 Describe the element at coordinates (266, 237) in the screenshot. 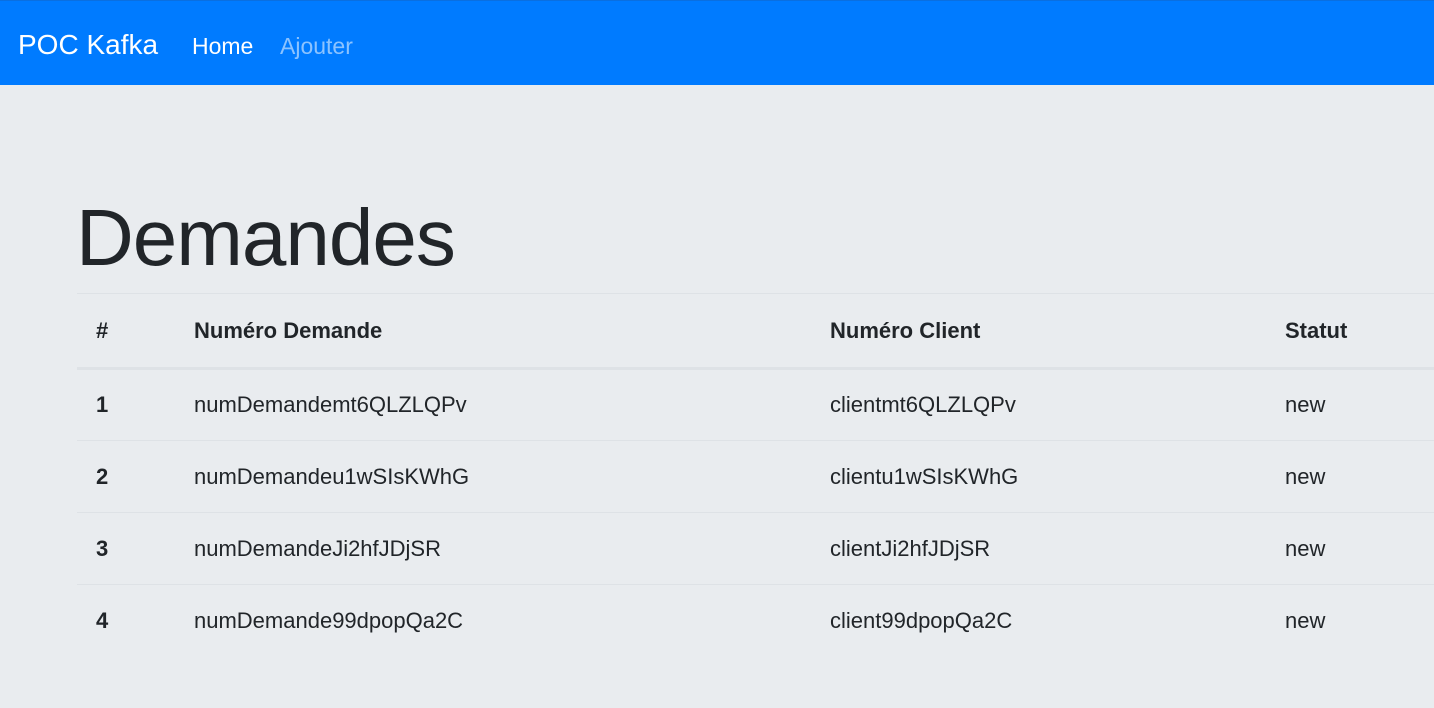

I see `page-title: Demandes` at that location.